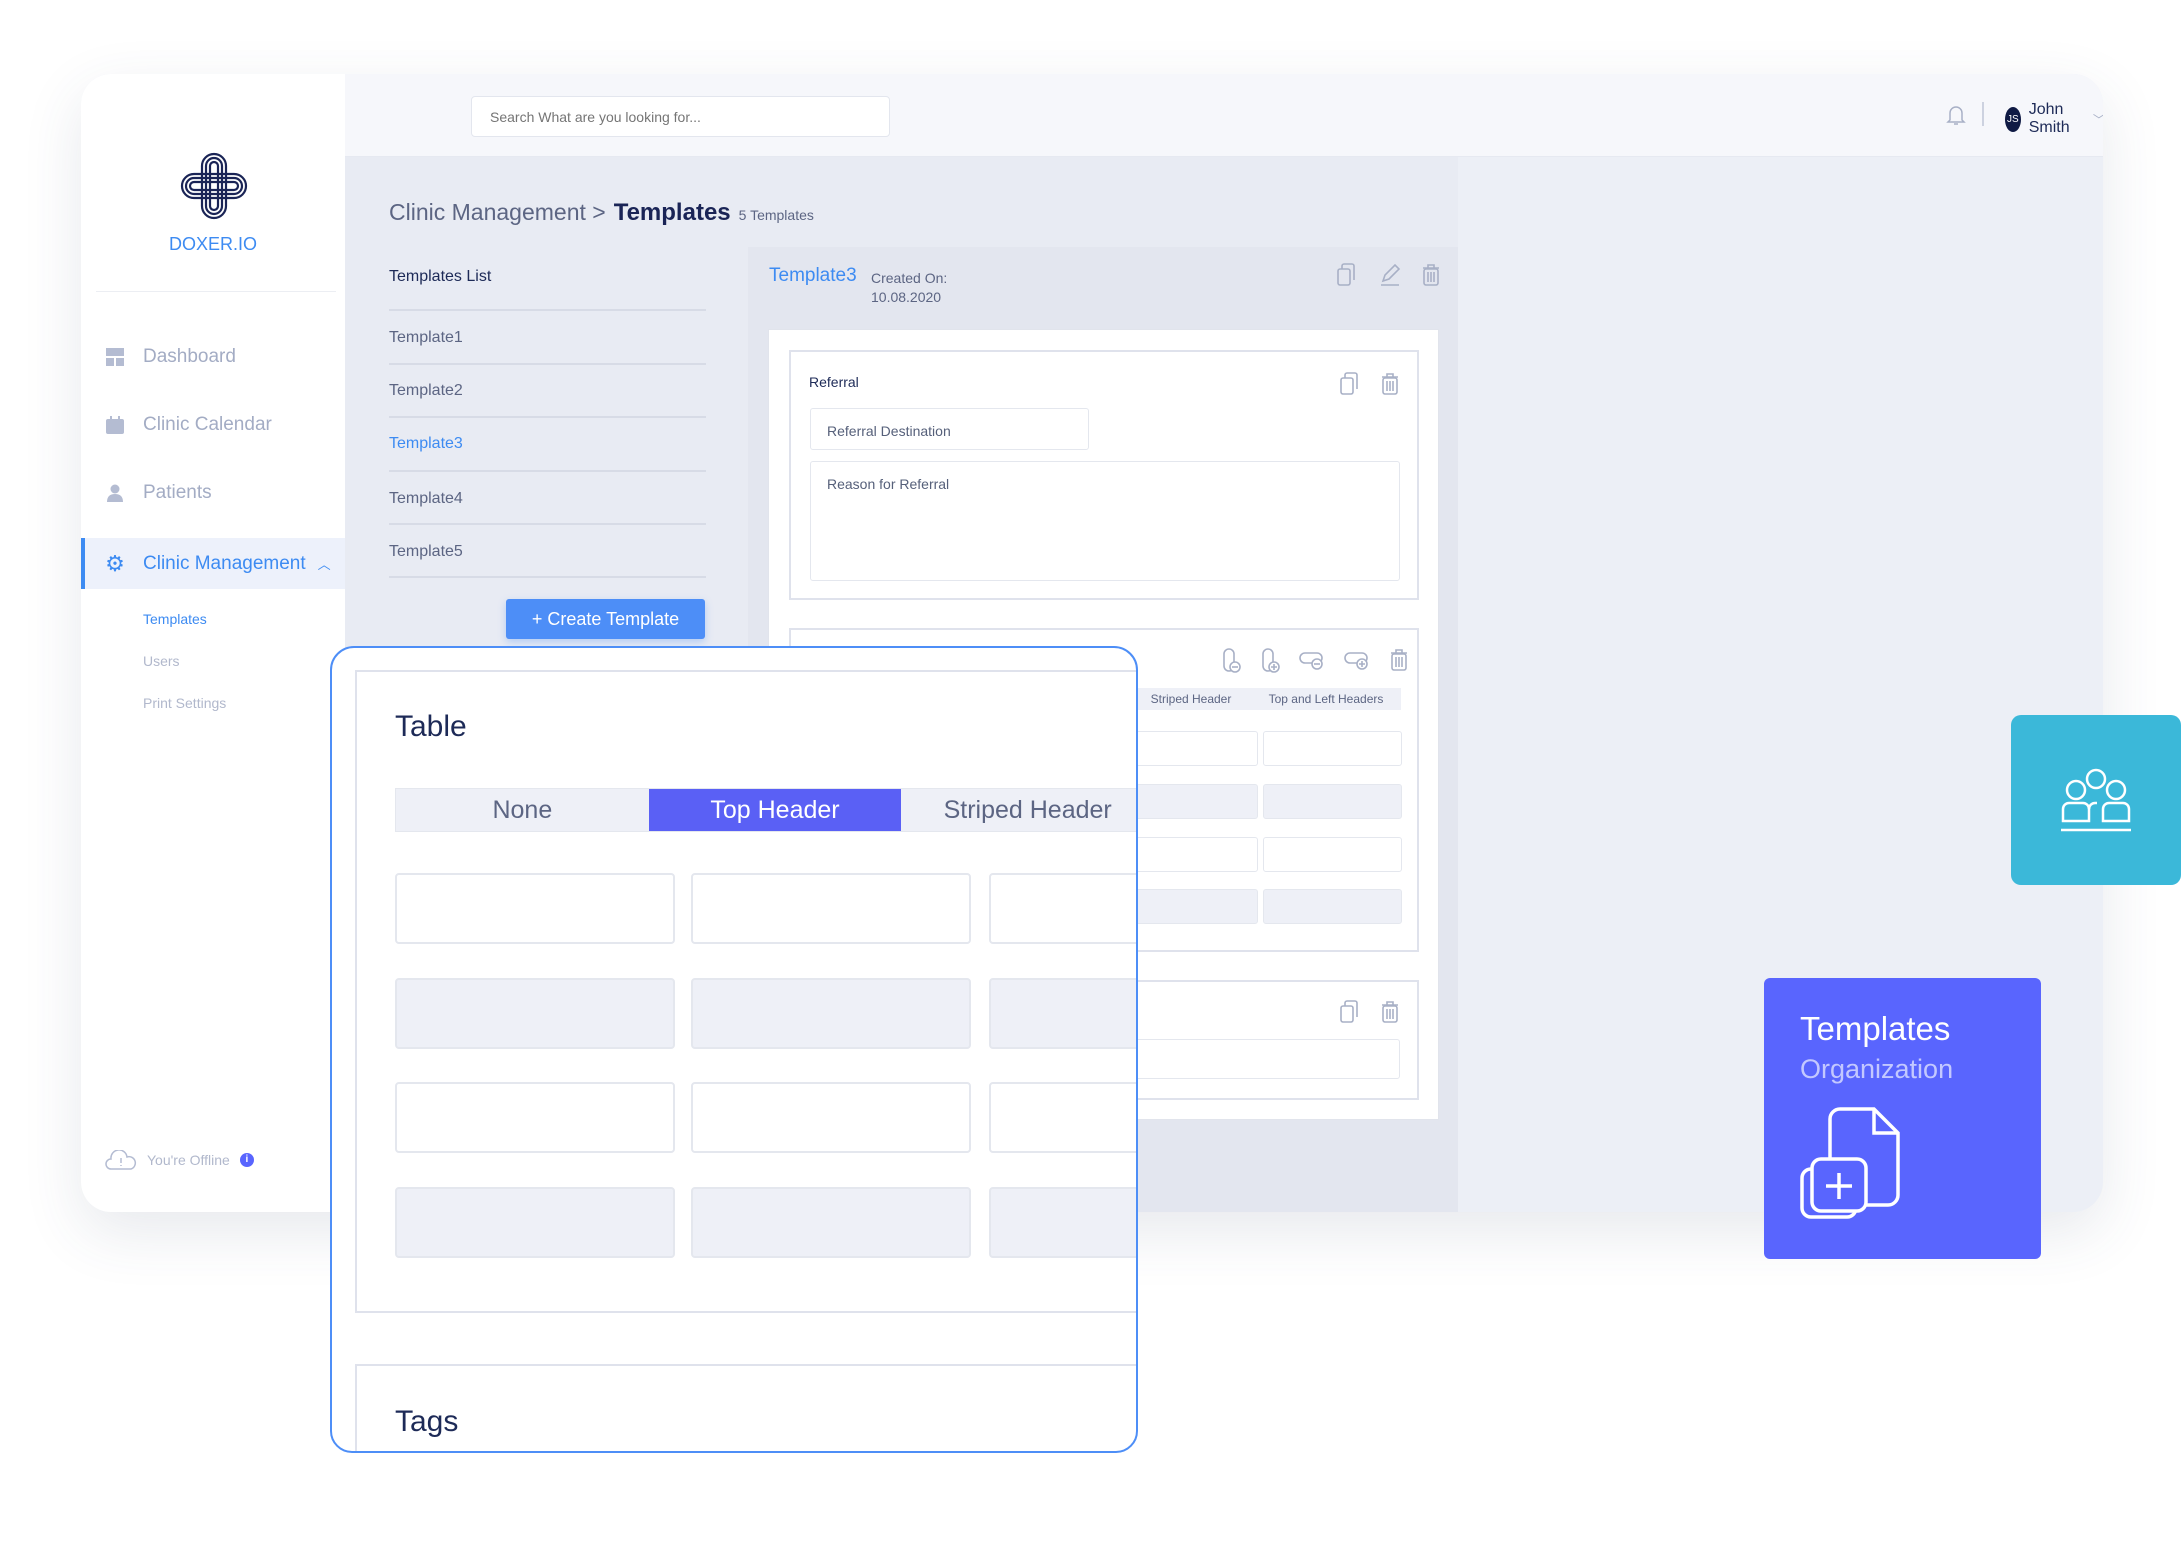  Describe the element at coordinates (522, 810) in the screenshot. I see `tab-none: None` at that location.